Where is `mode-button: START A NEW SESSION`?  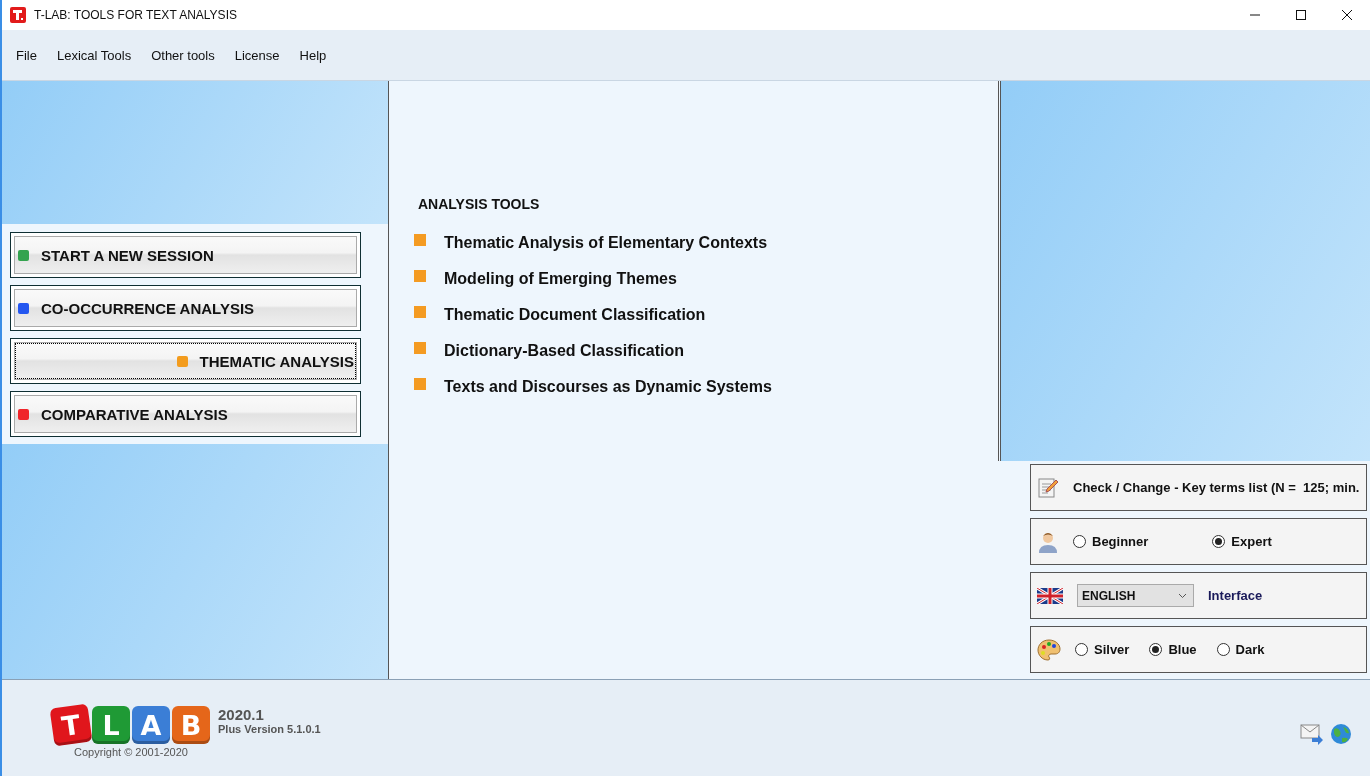
mode-button: START A NEW SESSION is located at coordinates (185, 255).